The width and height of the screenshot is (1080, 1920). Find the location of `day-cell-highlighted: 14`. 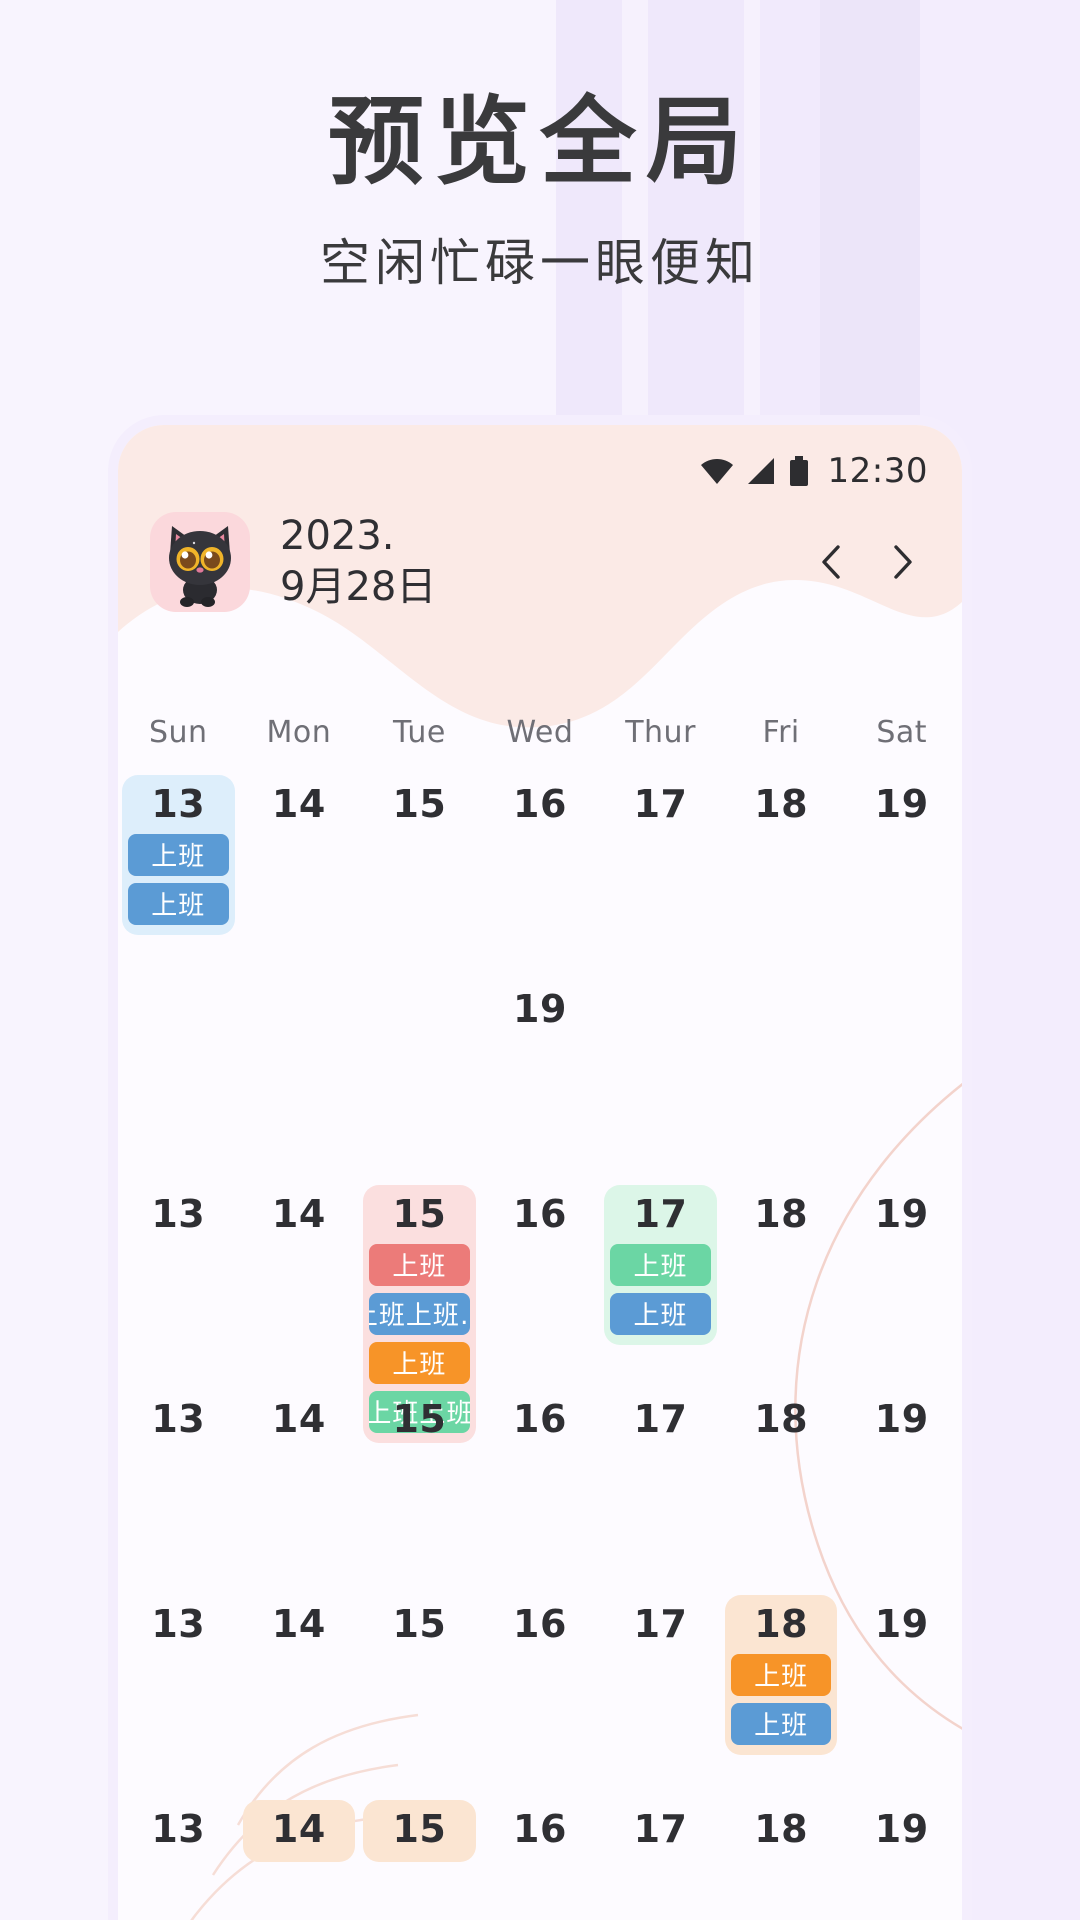

day-cell-highlighted: 14 is located at coordinates (299, 1831).